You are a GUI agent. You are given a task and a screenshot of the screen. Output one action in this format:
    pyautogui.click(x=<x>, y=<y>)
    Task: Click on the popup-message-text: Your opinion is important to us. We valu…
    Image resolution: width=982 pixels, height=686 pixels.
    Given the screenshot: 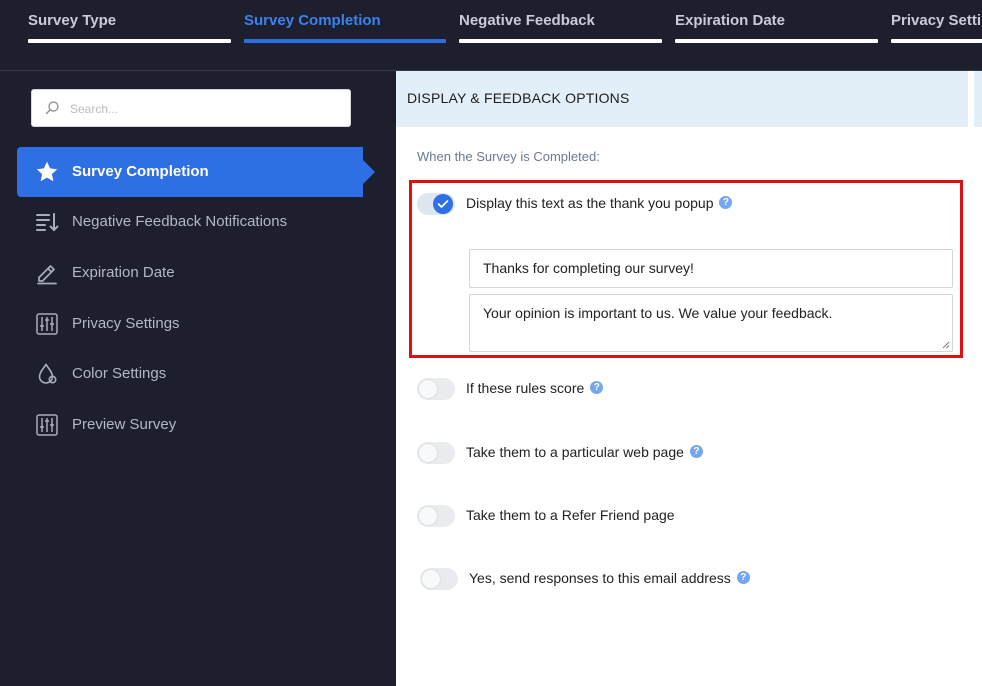 What is the action you would take?
    pyautogui.click(x=658, y=313)
    